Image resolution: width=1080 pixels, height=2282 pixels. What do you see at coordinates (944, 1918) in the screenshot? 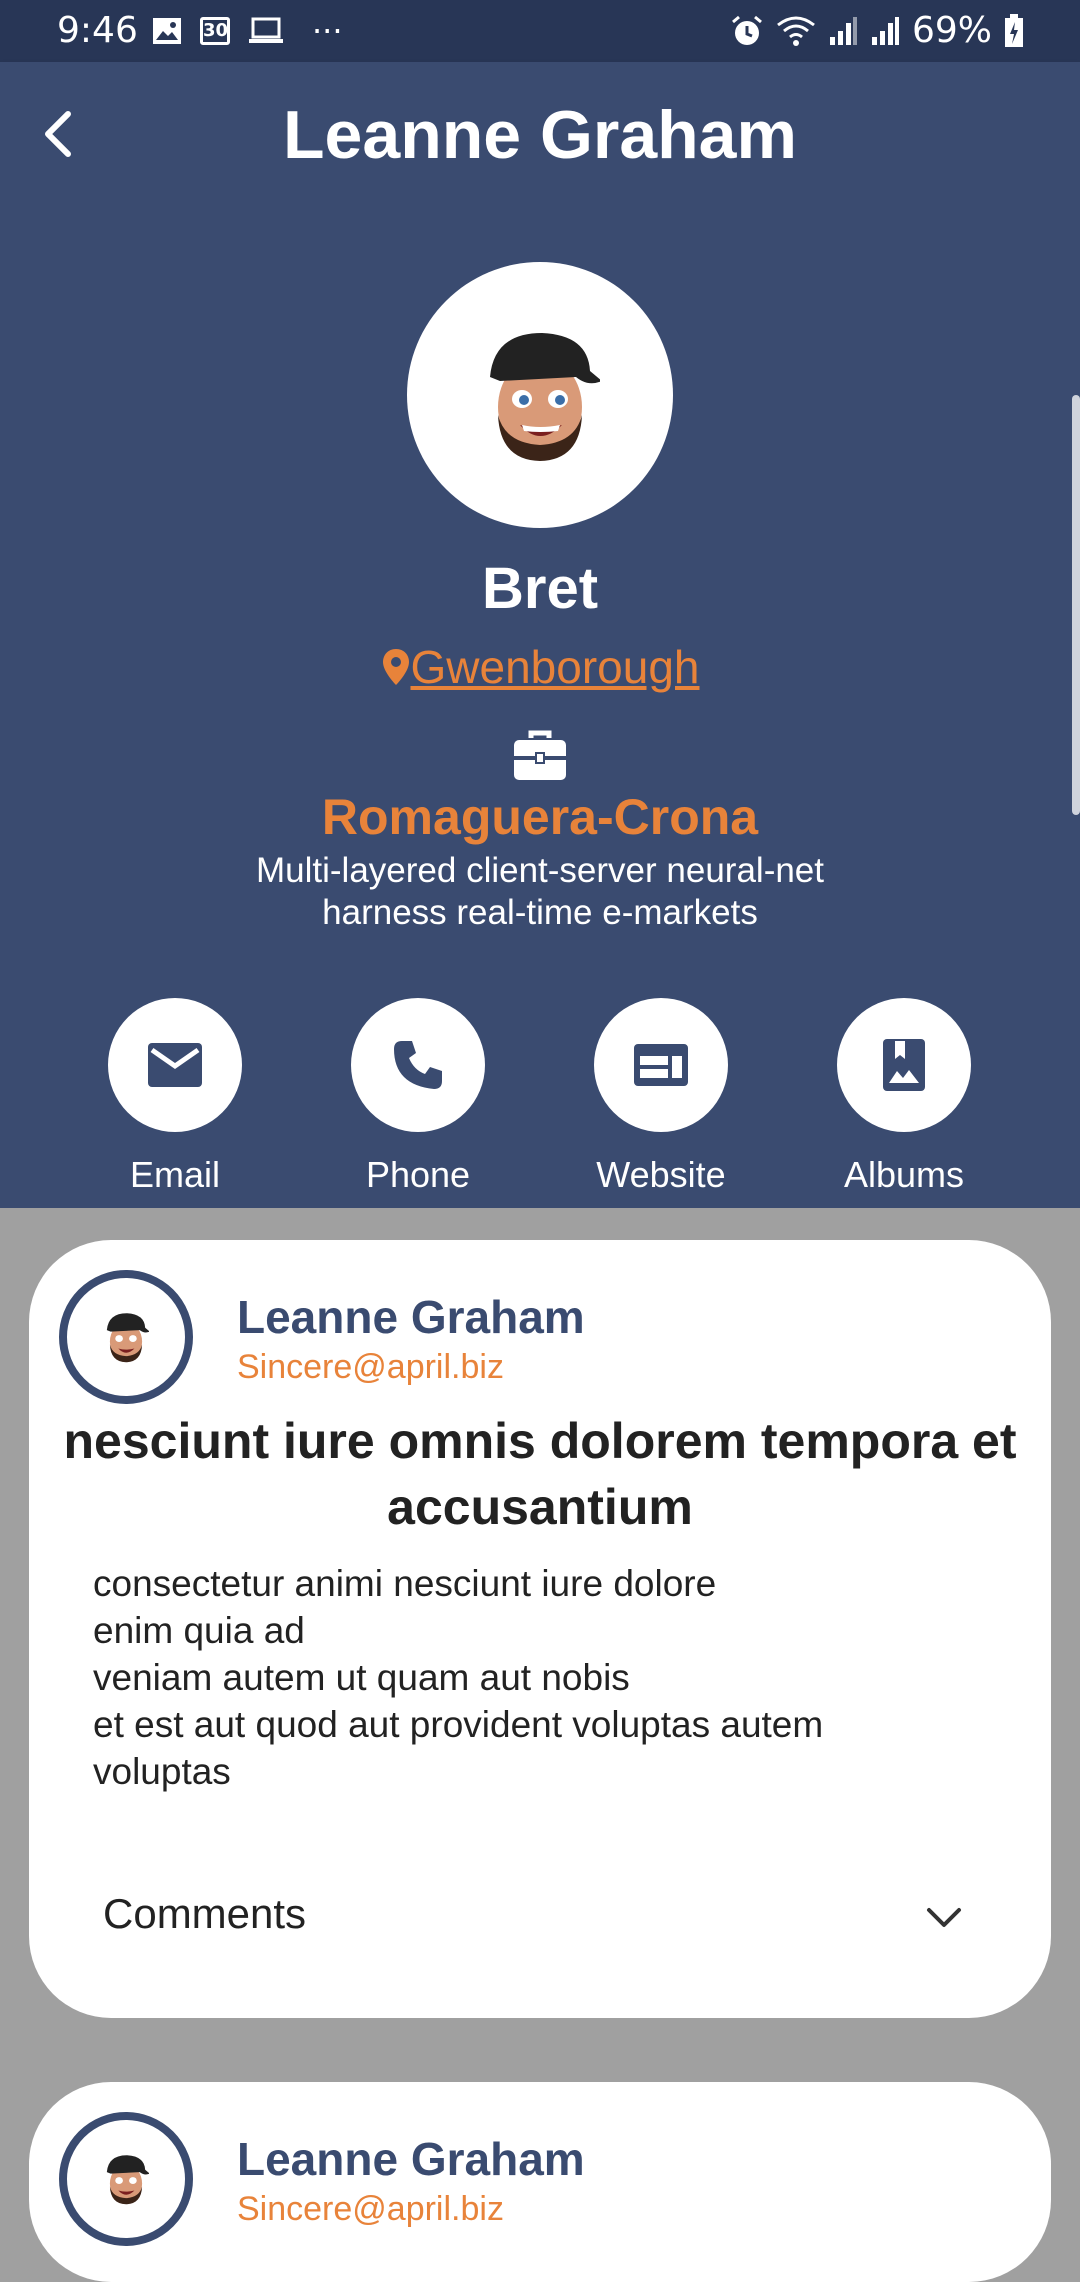
I see `chevron-down-icon` at bounding box center [944, 1918].